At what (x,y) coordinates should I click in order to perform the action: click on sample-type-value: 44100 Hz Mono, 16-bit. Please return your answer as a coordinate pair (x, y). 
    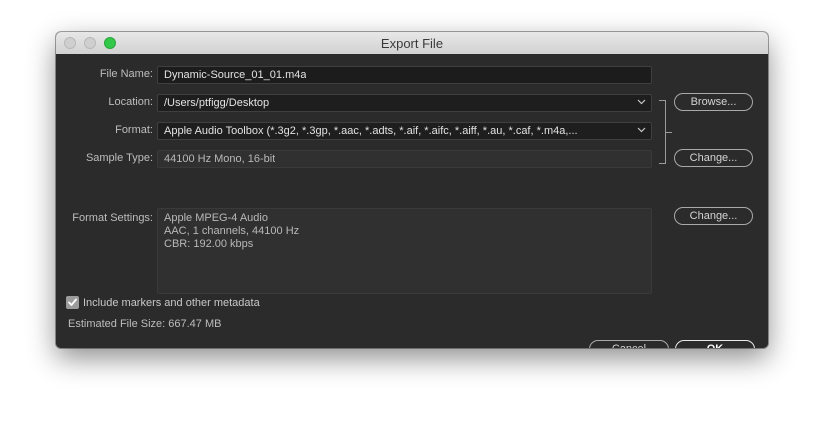
    Looking at the image, I should click on (220, 159).